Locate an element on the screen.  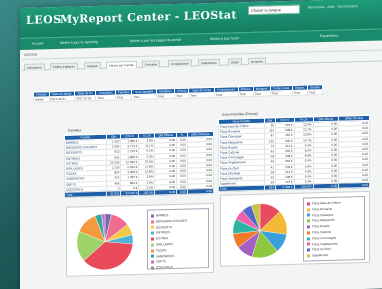
total-cell: Total is located at coordinates (241, 188).